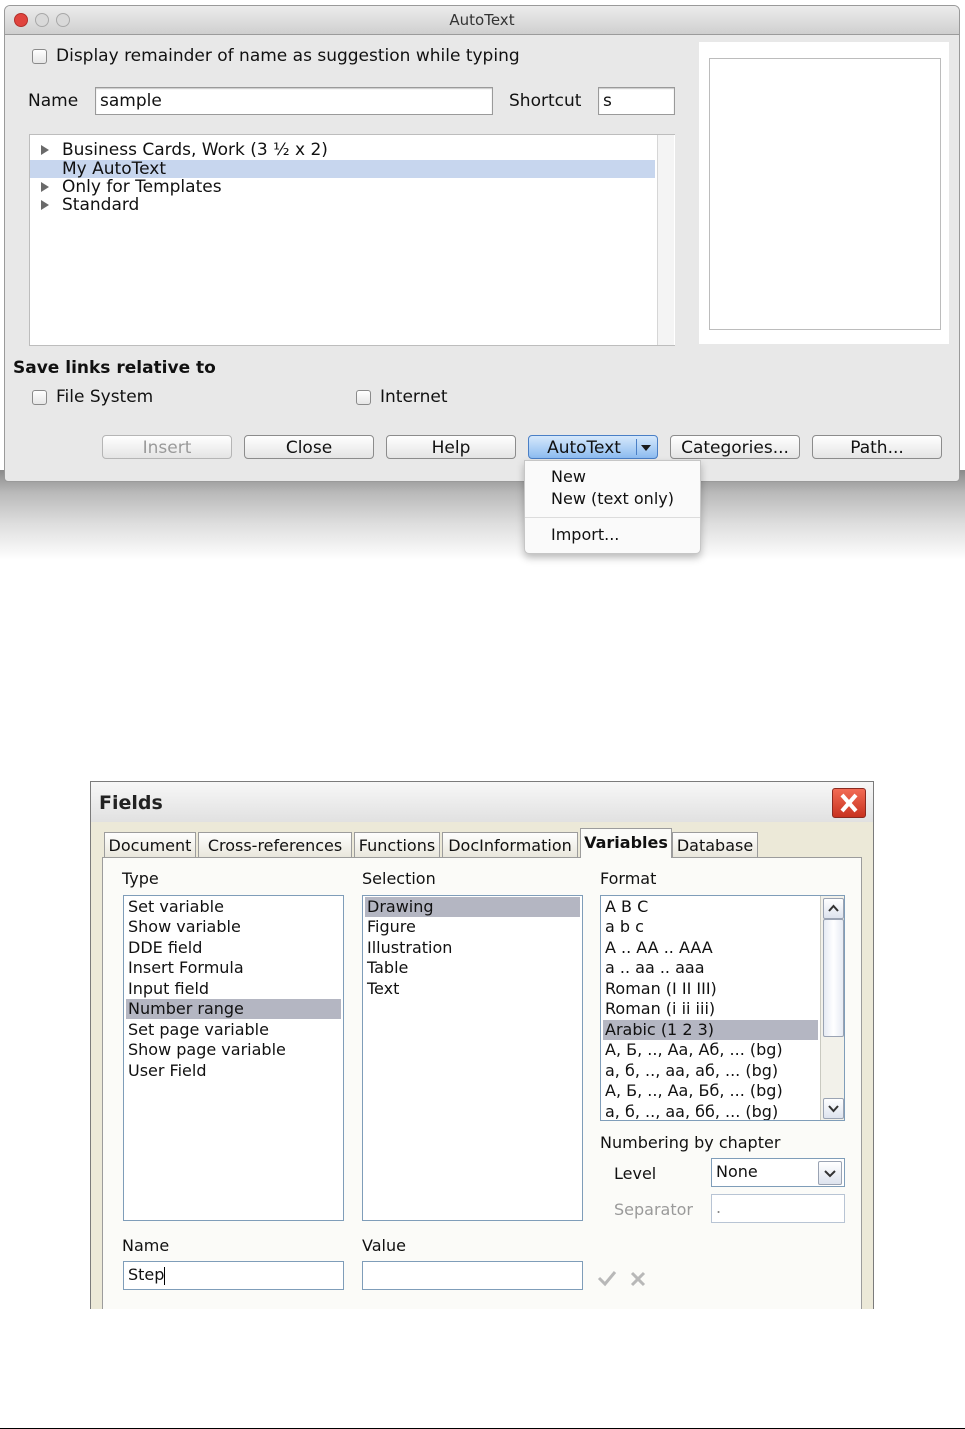 The height and width of the screenshot is (1429, 965). What do you see at coordinates (636, 447) in the screenshot?
I see `split-divider` at bounding box center [636, 447].